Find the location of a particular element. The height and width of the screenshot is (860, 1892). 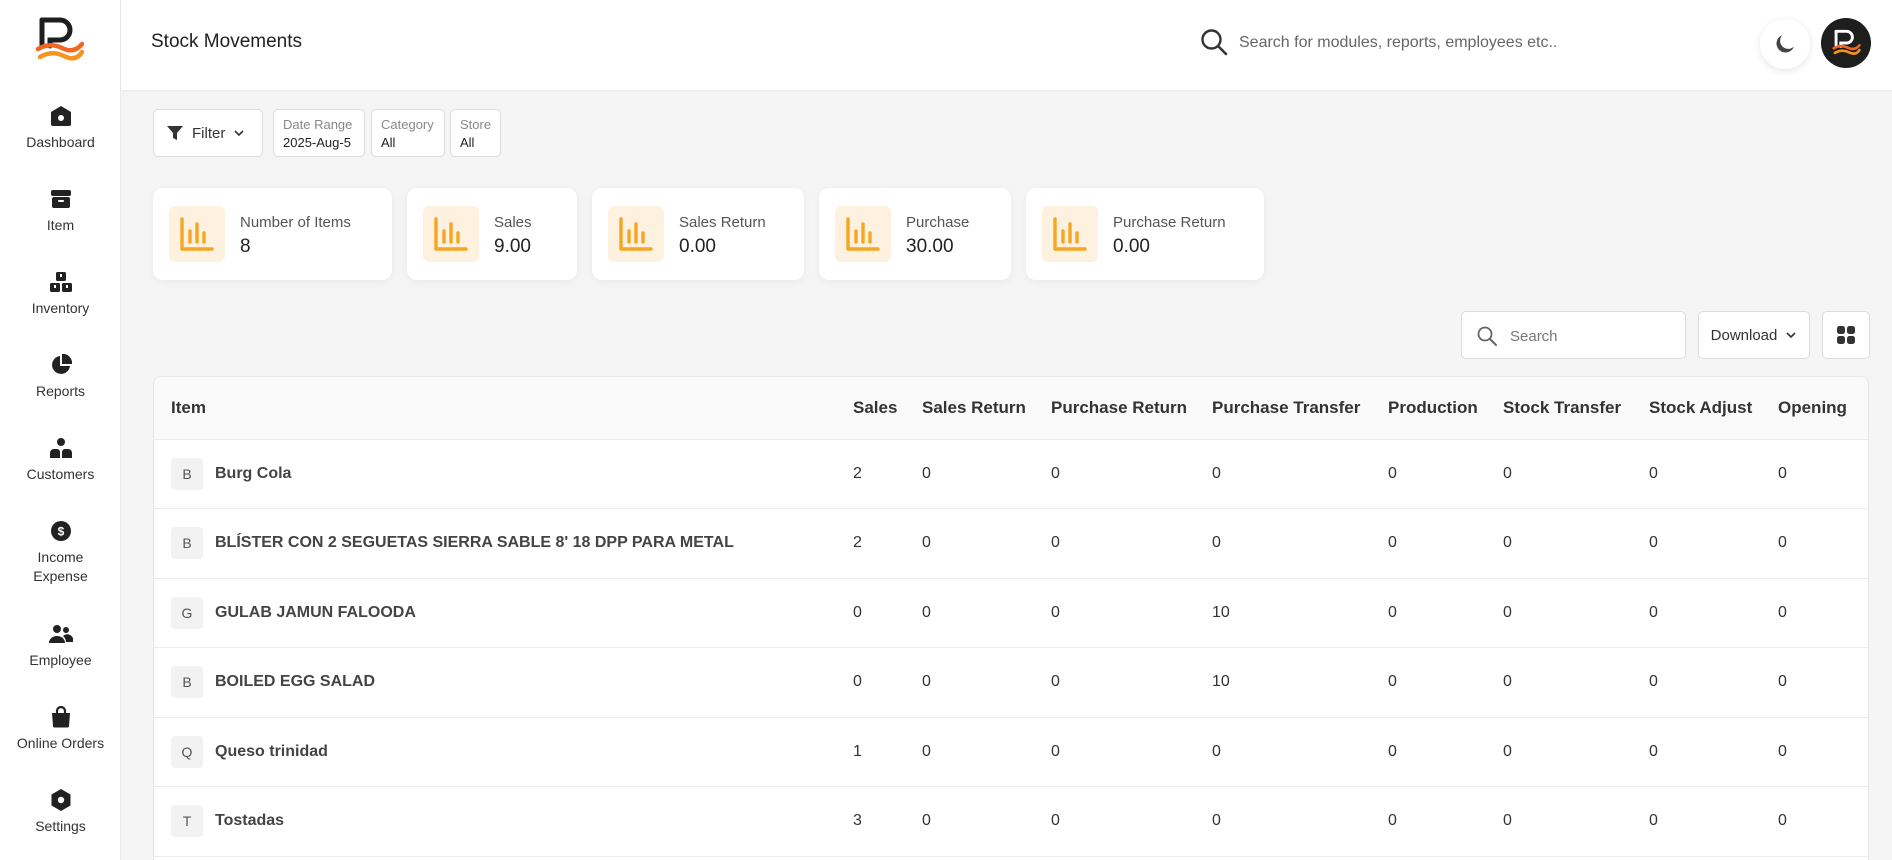

sidebar-item-reports: Reports is located at coordinates (60, 377).